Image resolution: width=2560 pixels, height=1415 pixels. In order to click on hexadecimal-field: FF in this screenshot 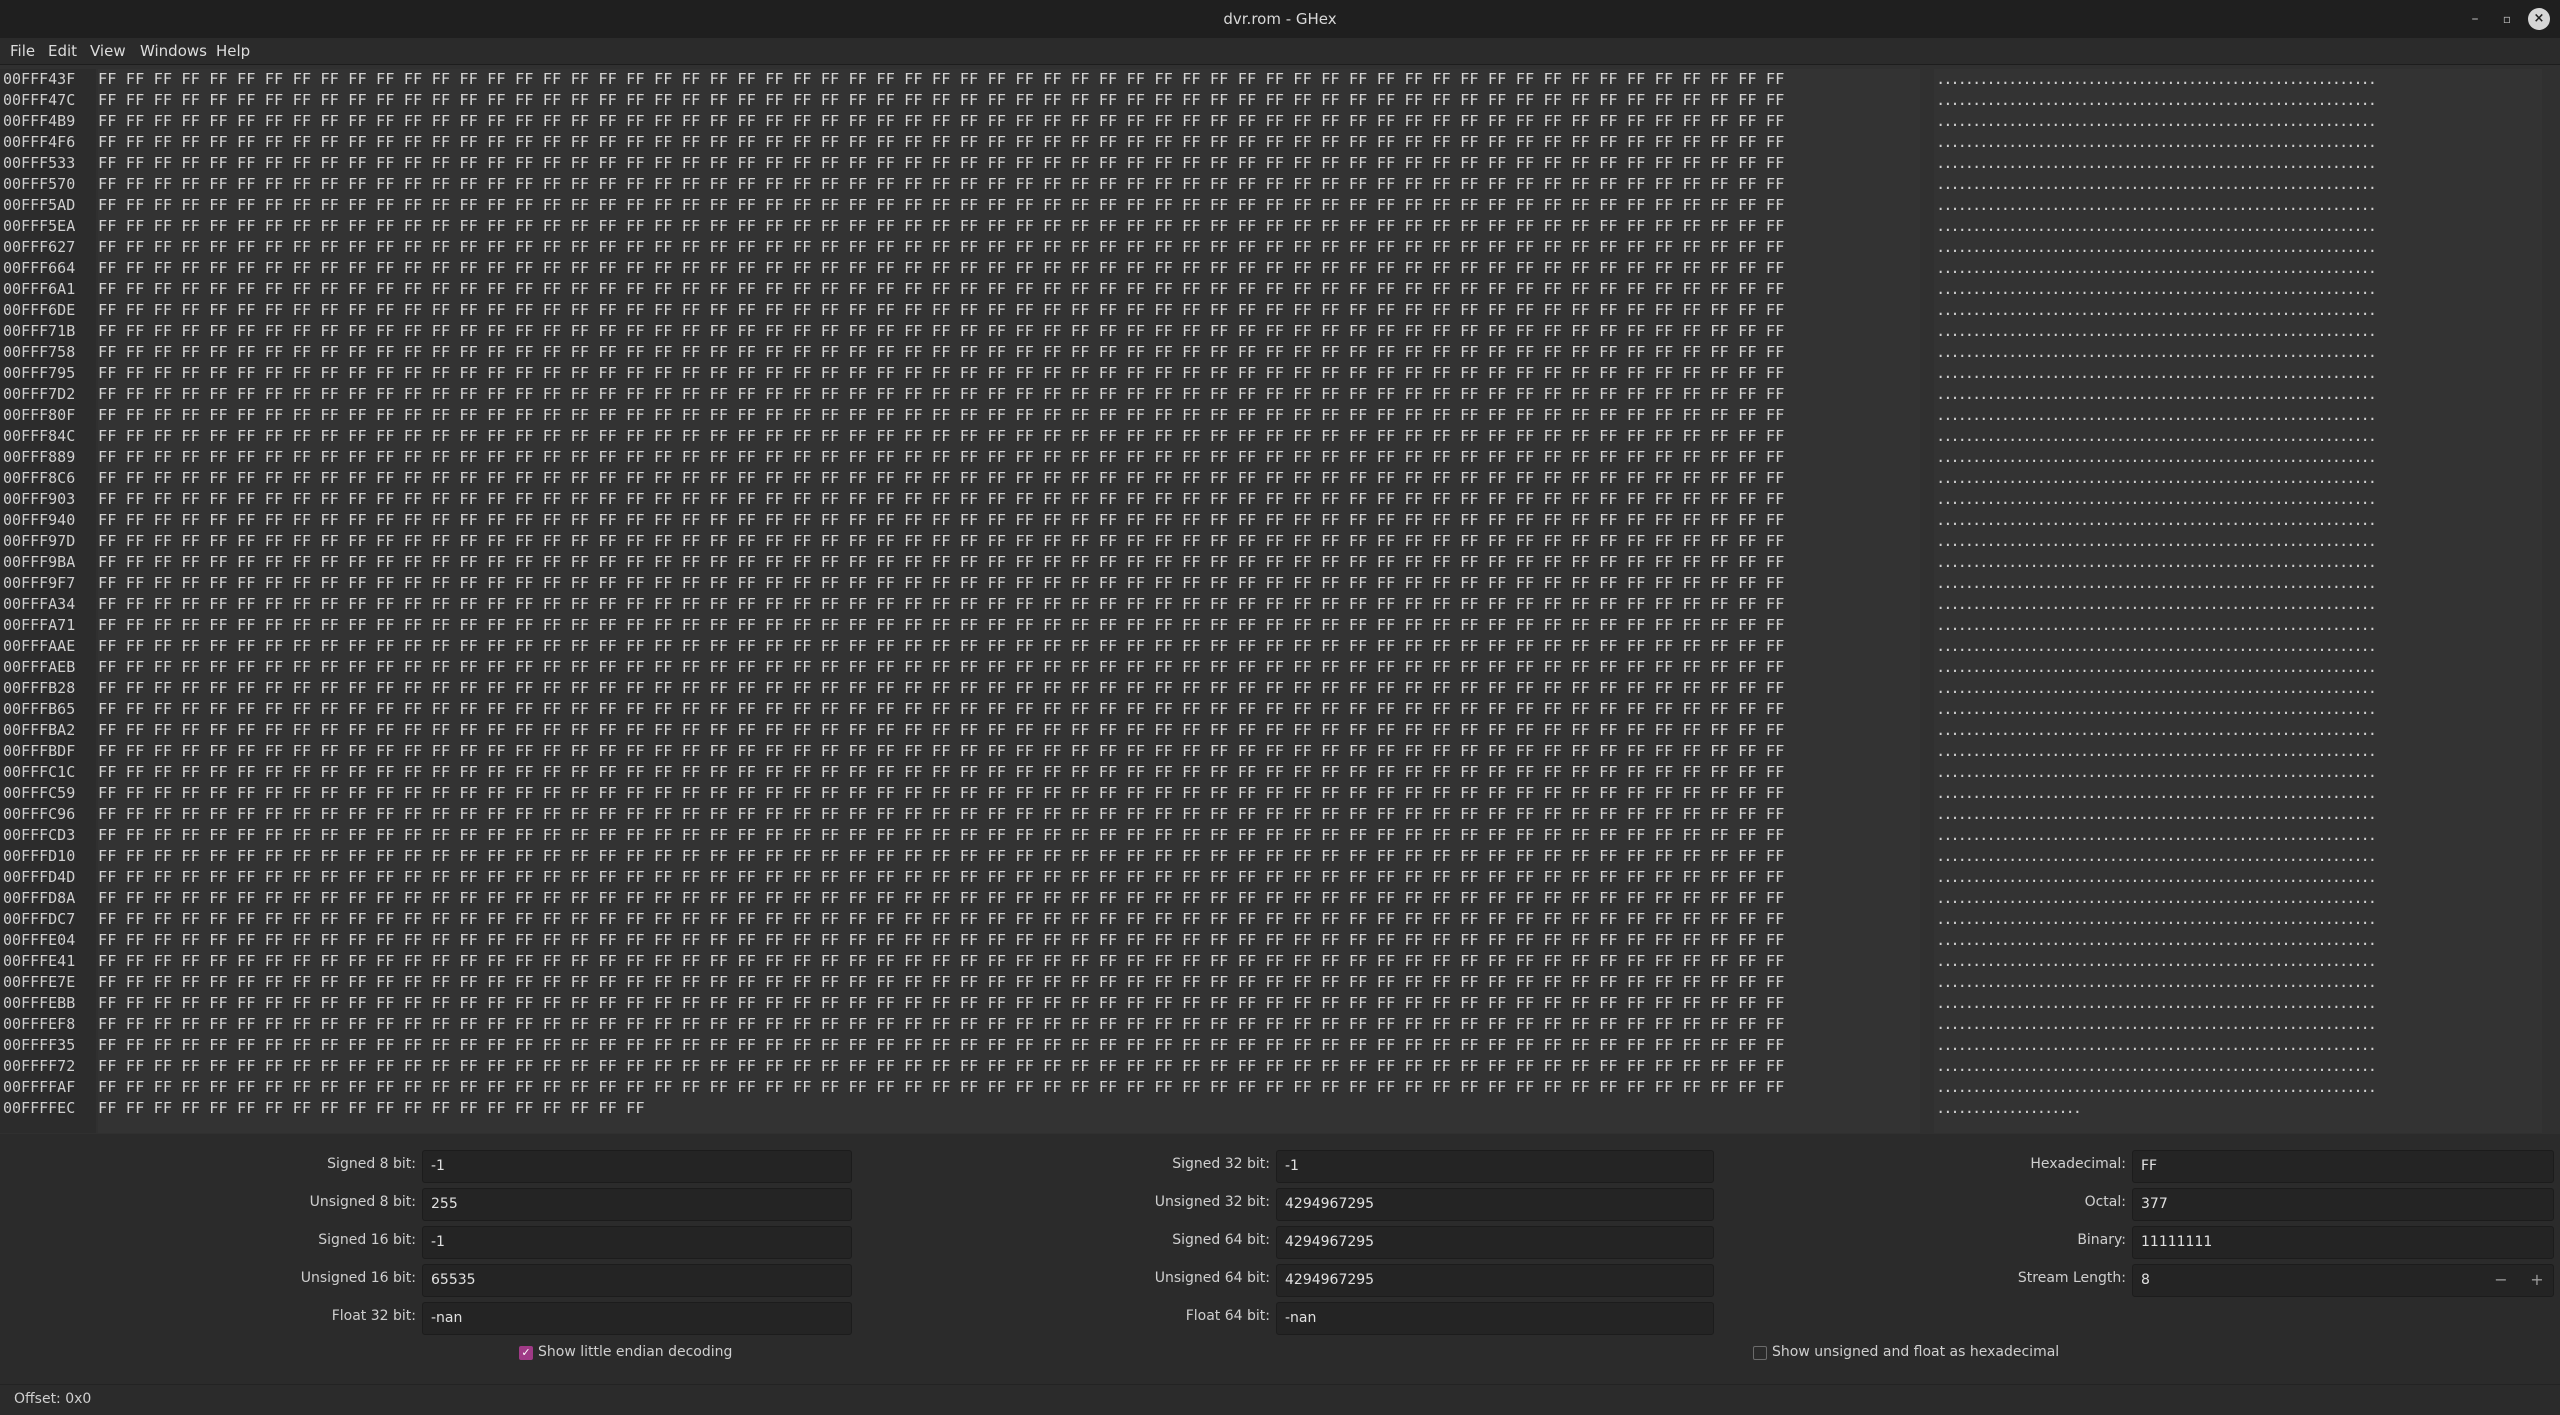, I will do `click(2343, 1166)`.